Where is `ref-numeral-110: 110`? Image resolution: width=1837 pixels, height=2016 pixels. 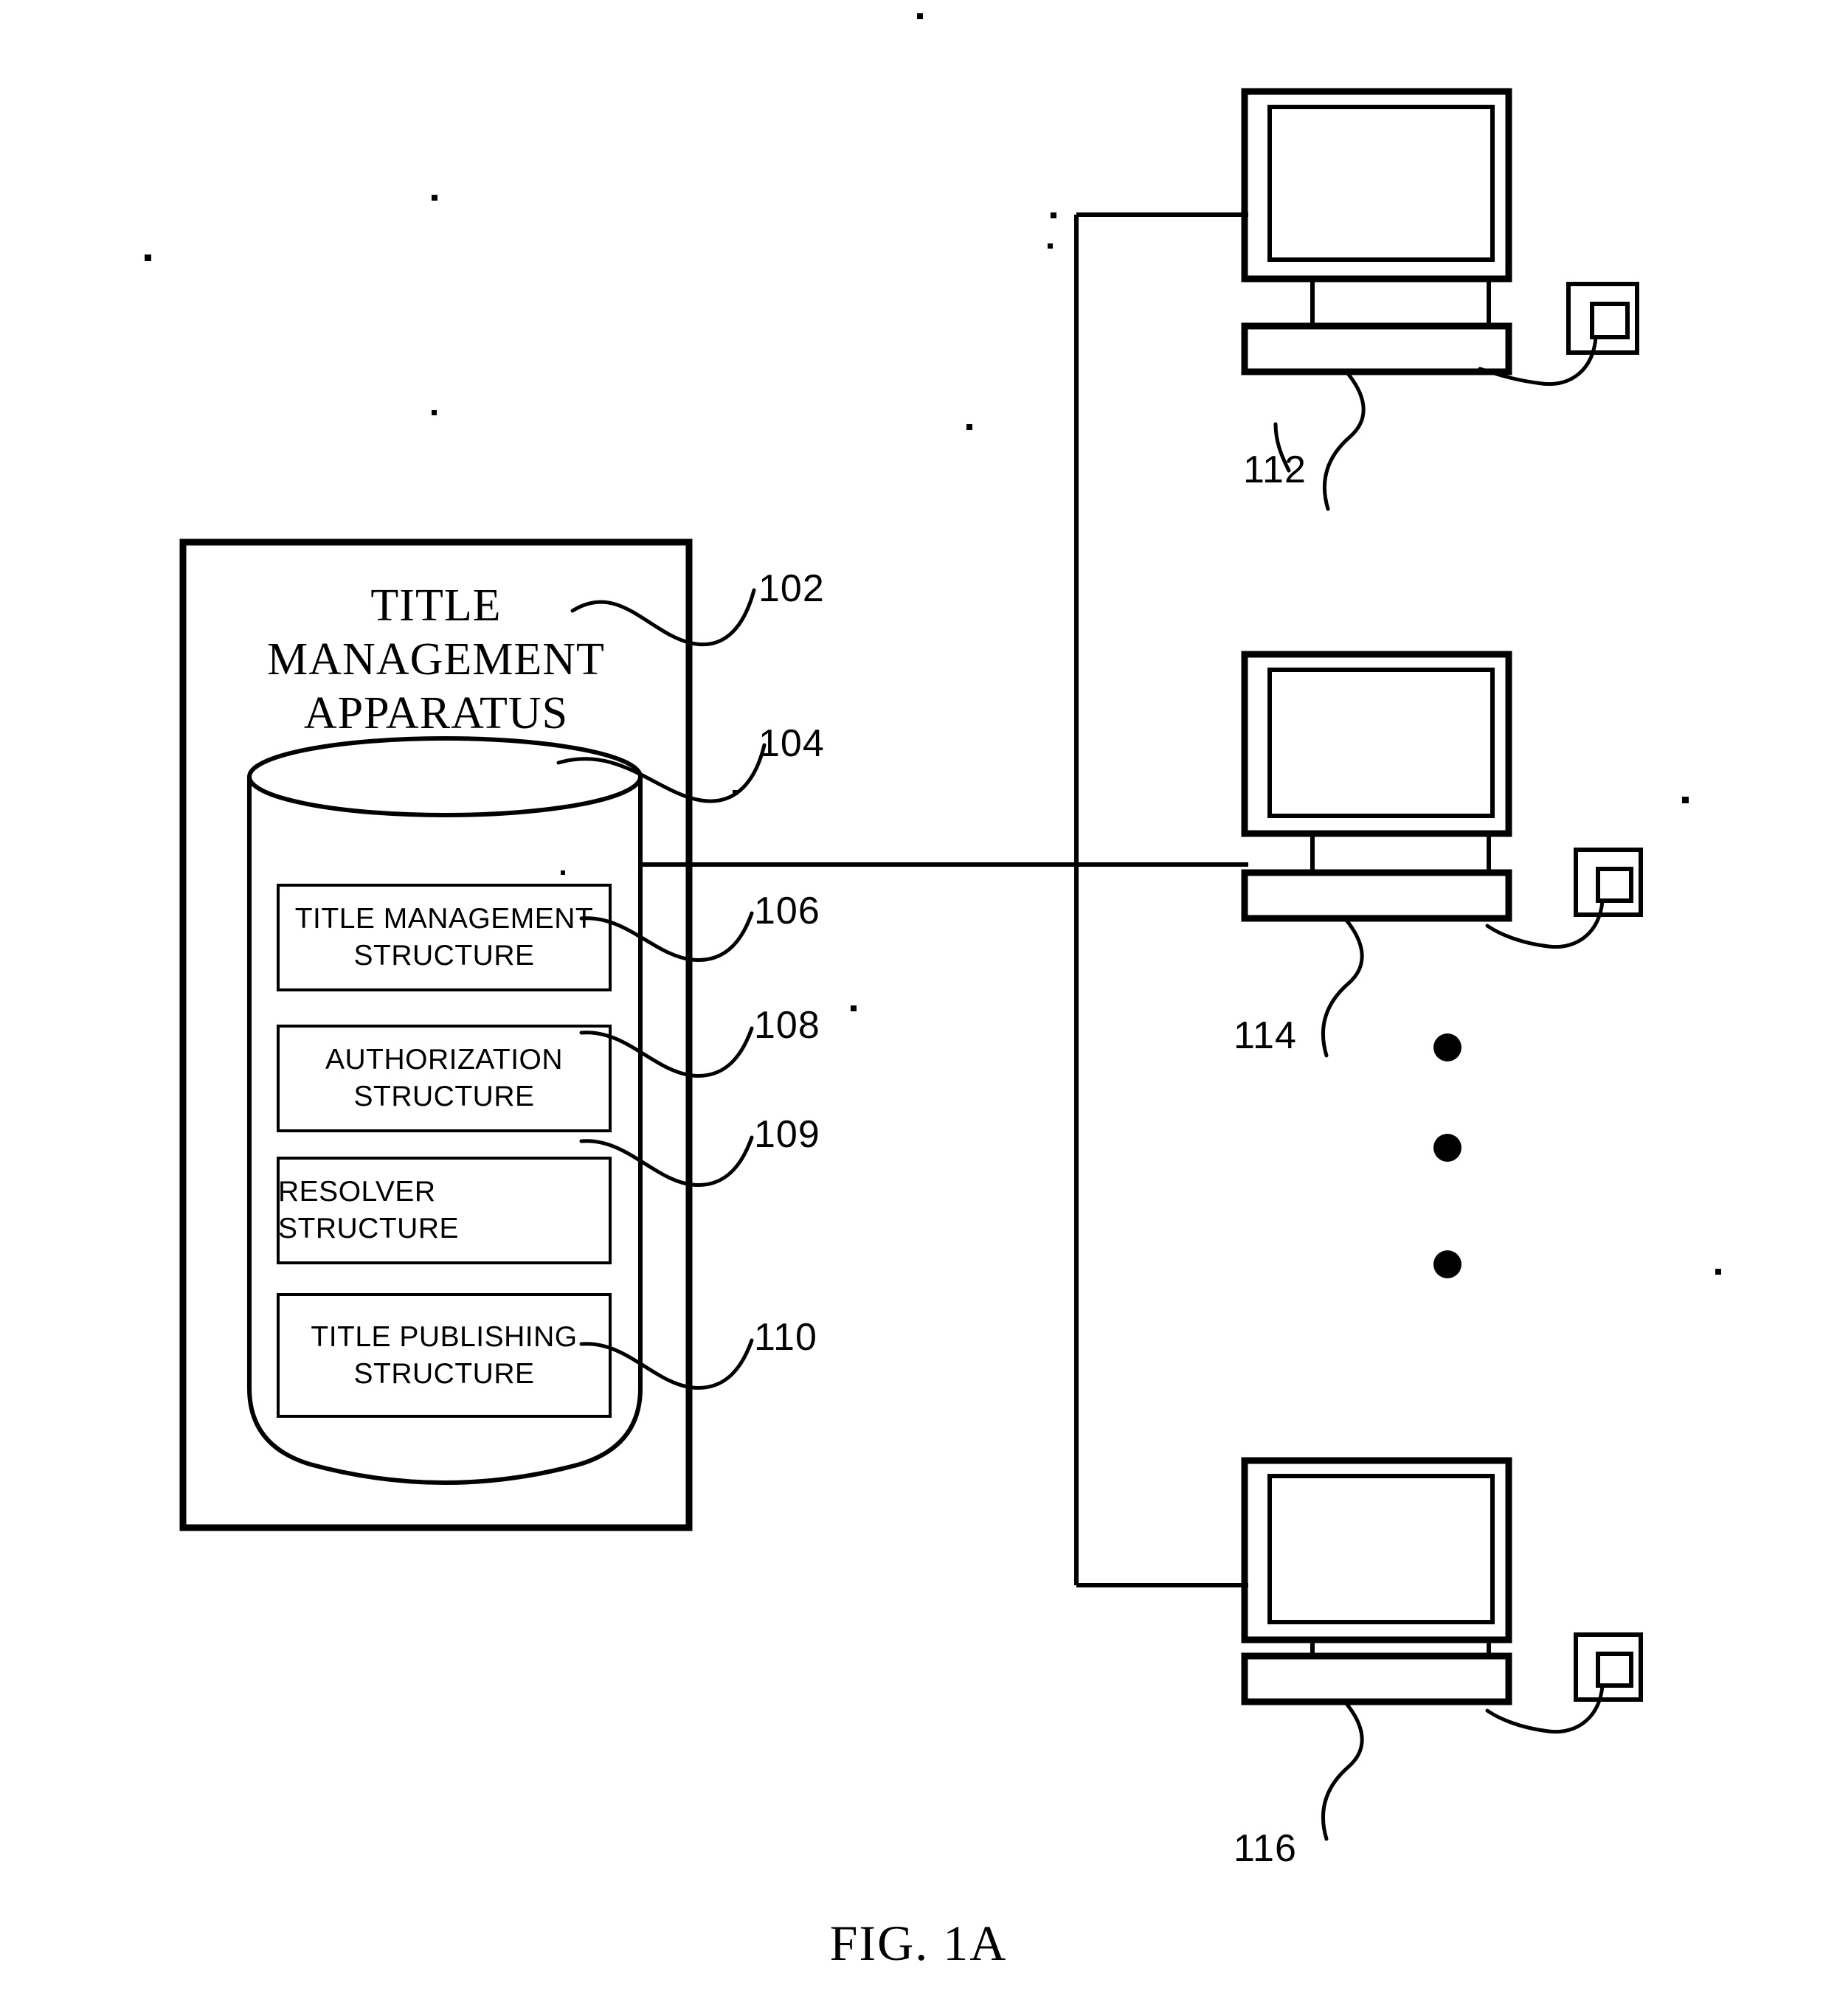
ref-numeral-110: 110 is located at coordinates (785, 1337).